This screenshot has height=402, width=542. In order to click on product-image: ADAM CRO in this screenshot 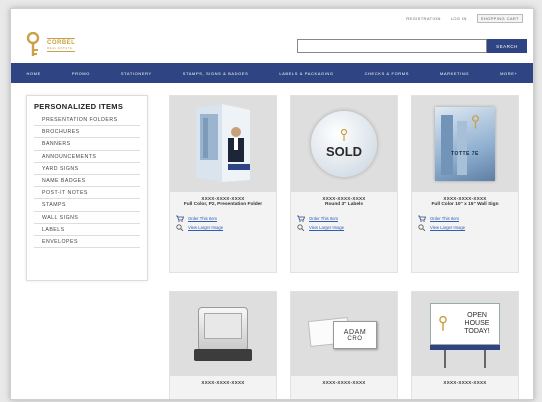, I will do `click(344, 334)`.